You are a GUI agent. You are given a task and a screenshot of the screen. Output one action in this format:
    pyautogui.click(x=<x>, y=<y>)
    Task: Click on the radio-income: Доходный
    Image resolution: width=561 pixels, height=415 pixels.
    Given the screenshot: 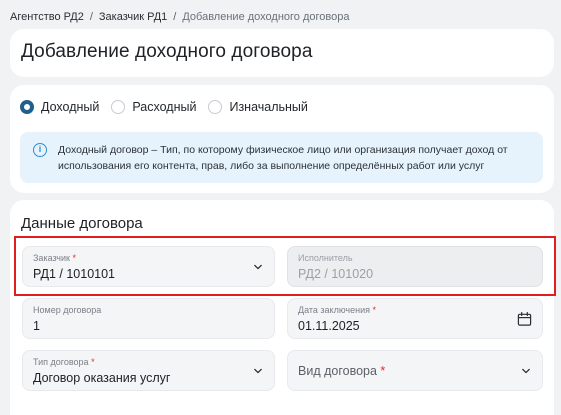 What is the action you would take?
    pyautogui.click(x=59, y=107)
    